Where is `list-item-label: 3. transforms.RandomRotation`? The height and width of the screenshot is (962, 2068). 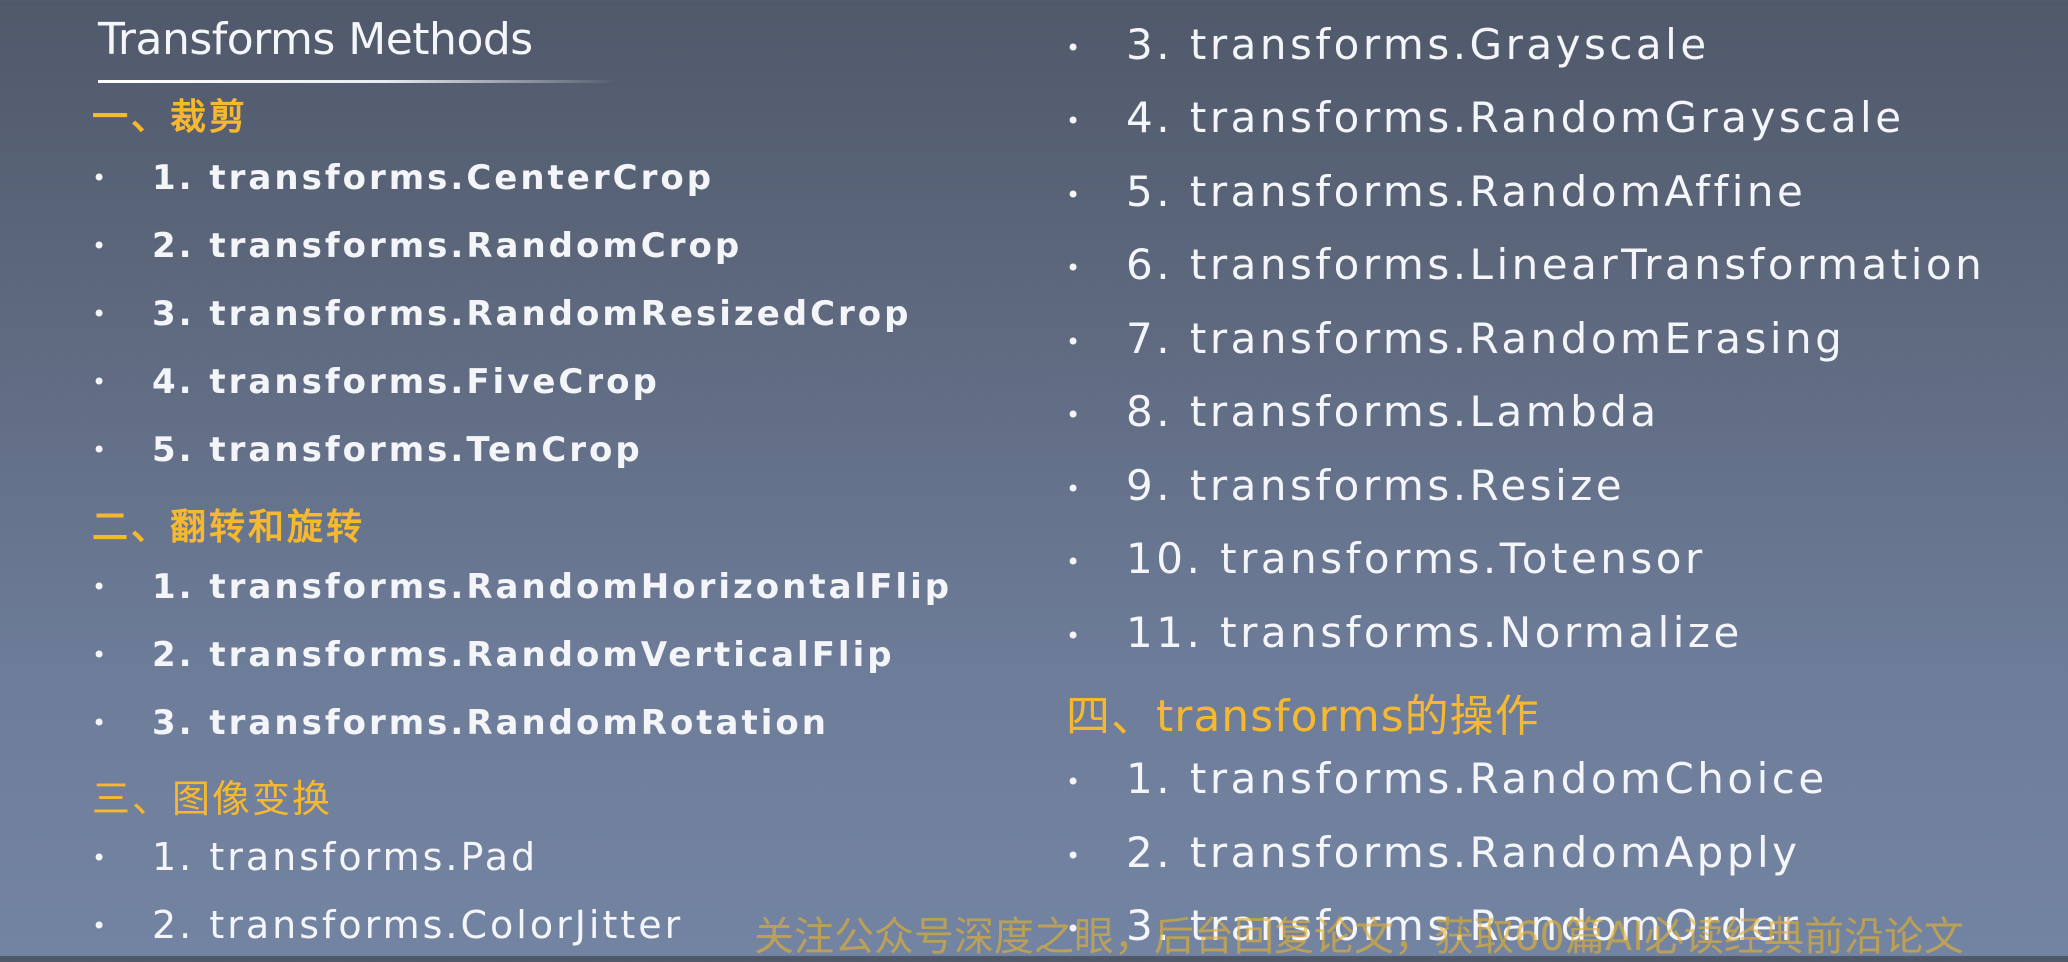 list-item-label: 3. transforms.RandomRotation is located at coordinates (490, 723).